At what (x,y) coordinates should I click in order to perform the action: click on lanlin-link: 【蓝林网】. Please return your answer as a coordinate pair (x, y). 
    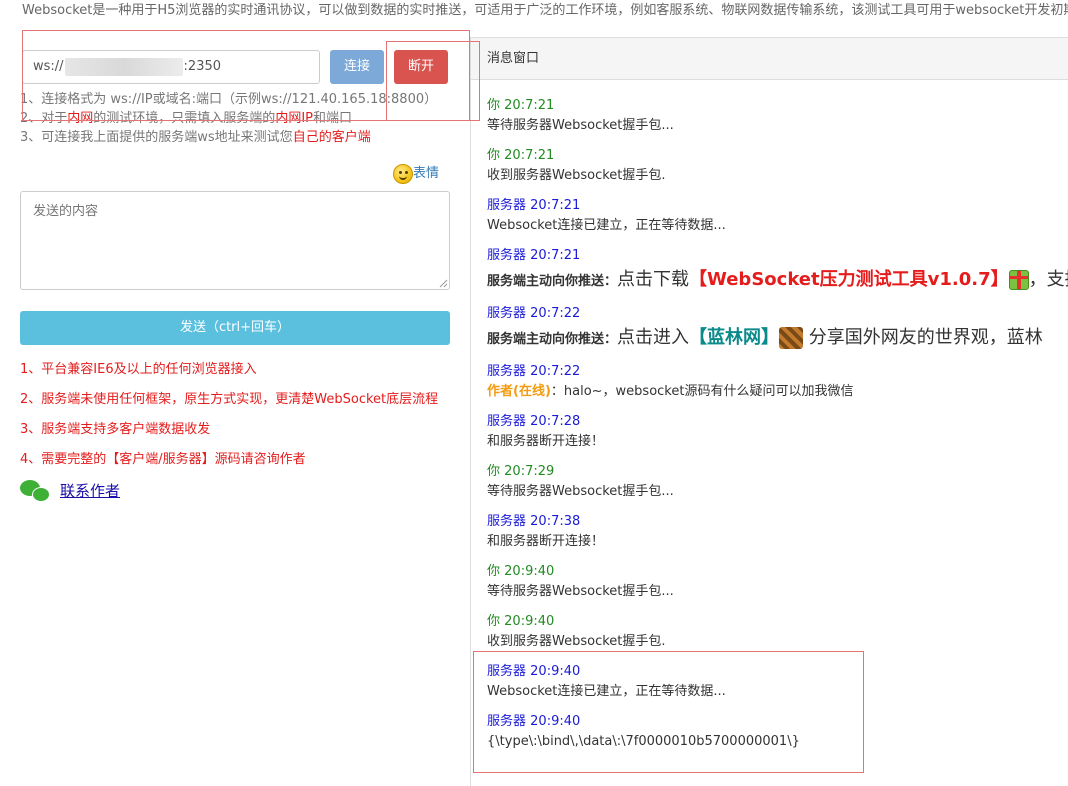
    Looking at the image, I should click on (734, 337).